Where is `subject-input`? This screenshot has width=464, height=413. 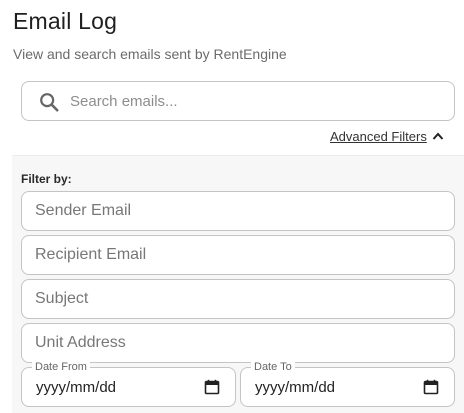 subject-input is located at coordinates (235, 299).